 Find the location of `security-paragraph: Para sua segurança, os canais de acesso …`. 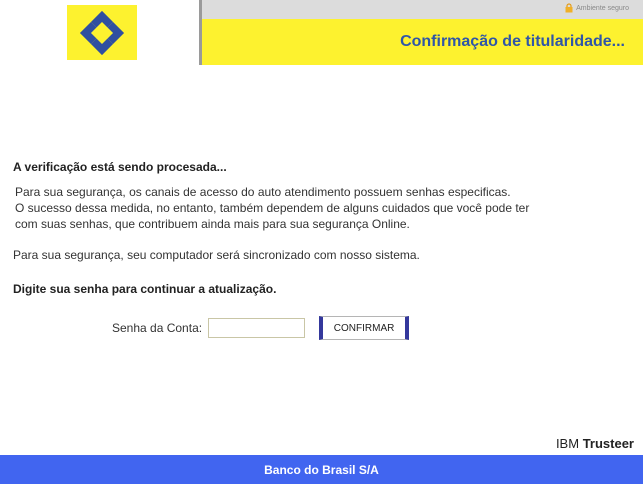

security-paragraph: Para sua segurança, os canais de acesso … is located at coordinates (272, 208).